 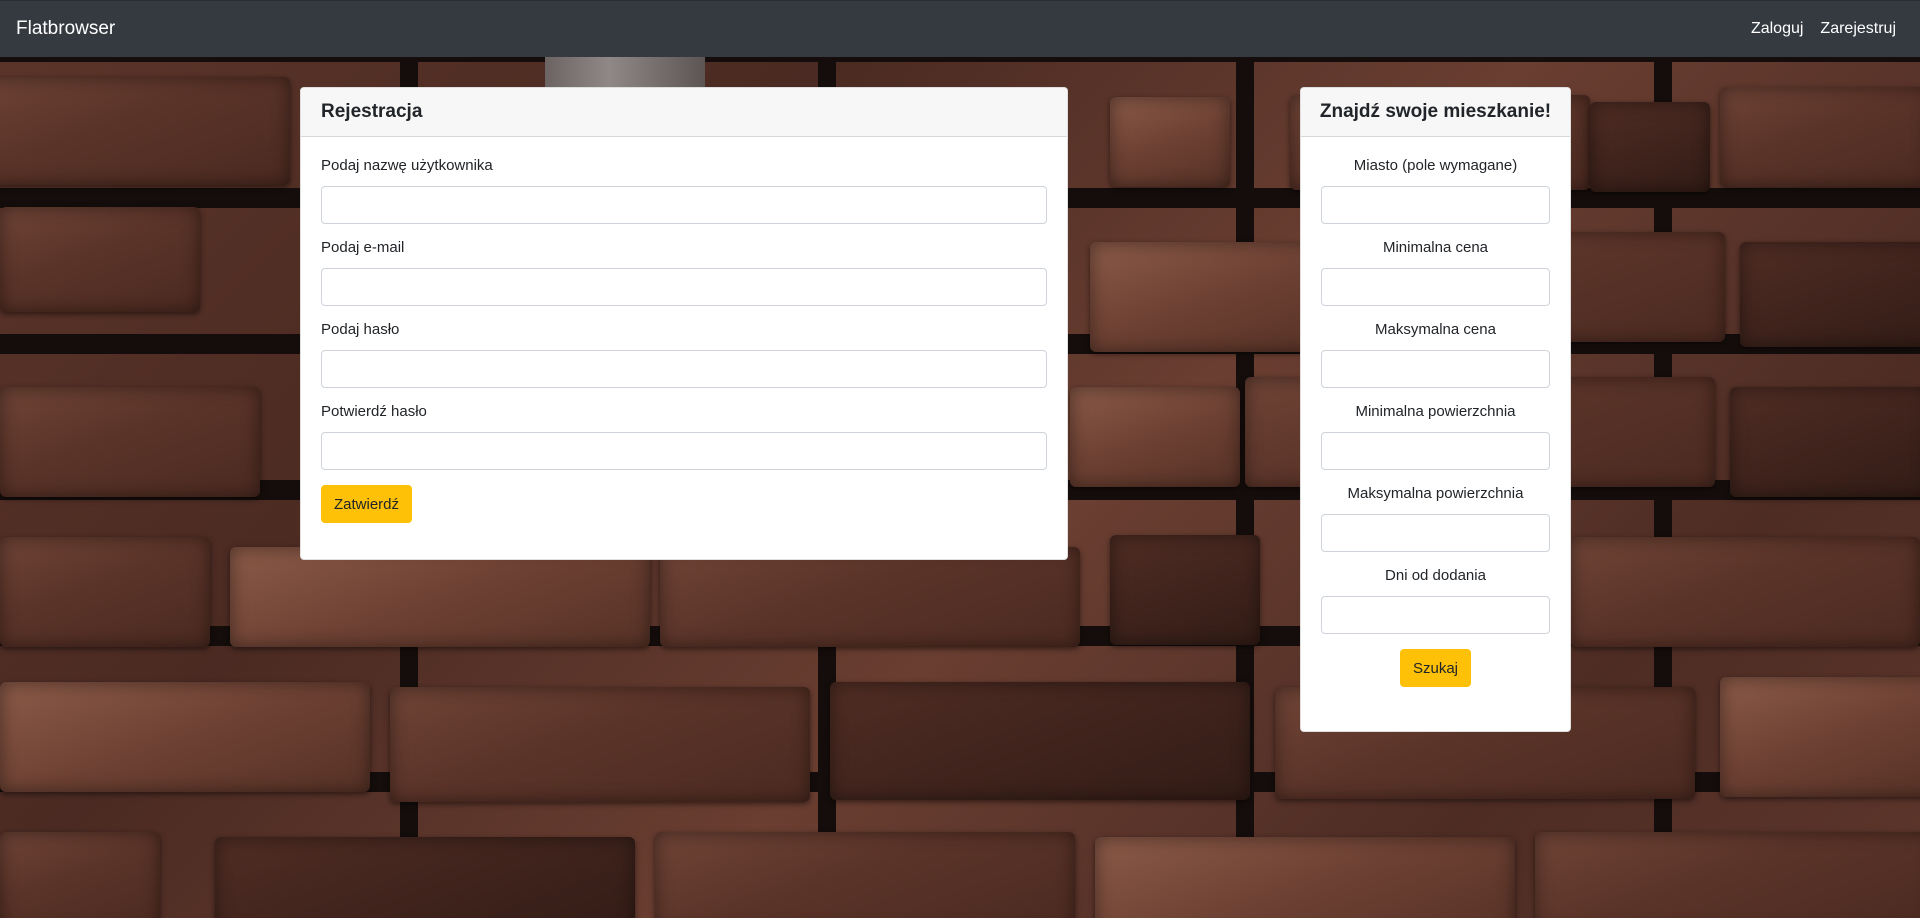 What do you see at coordinates (1435, 165) in the screenshot?
I see `city-label: Miasto (pole wymagane)` at bounding box center [1435, 165].